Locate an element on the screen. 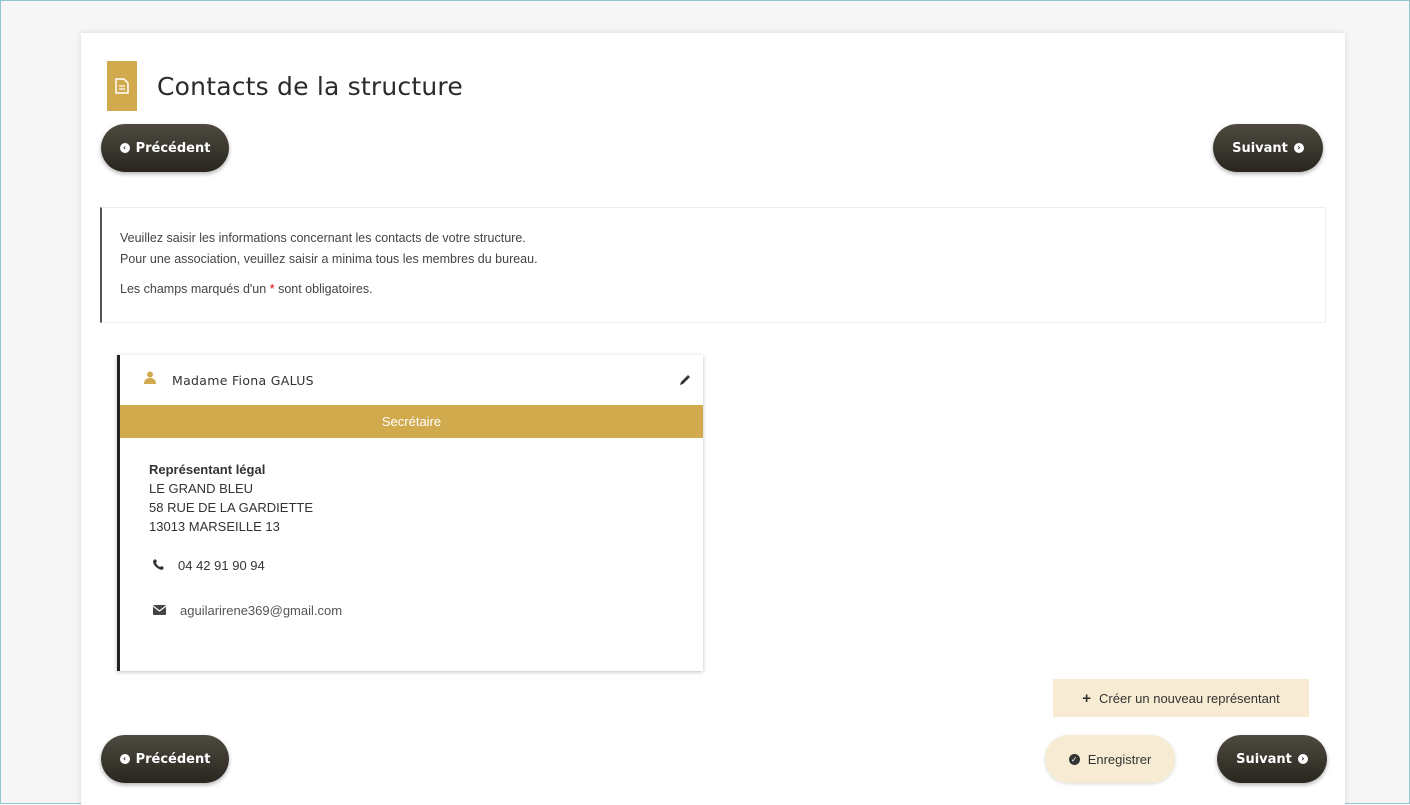 This screenshot has width=1410, height=805. contact-org: LE GRAND BLEU is located at coordinates (201, 488).